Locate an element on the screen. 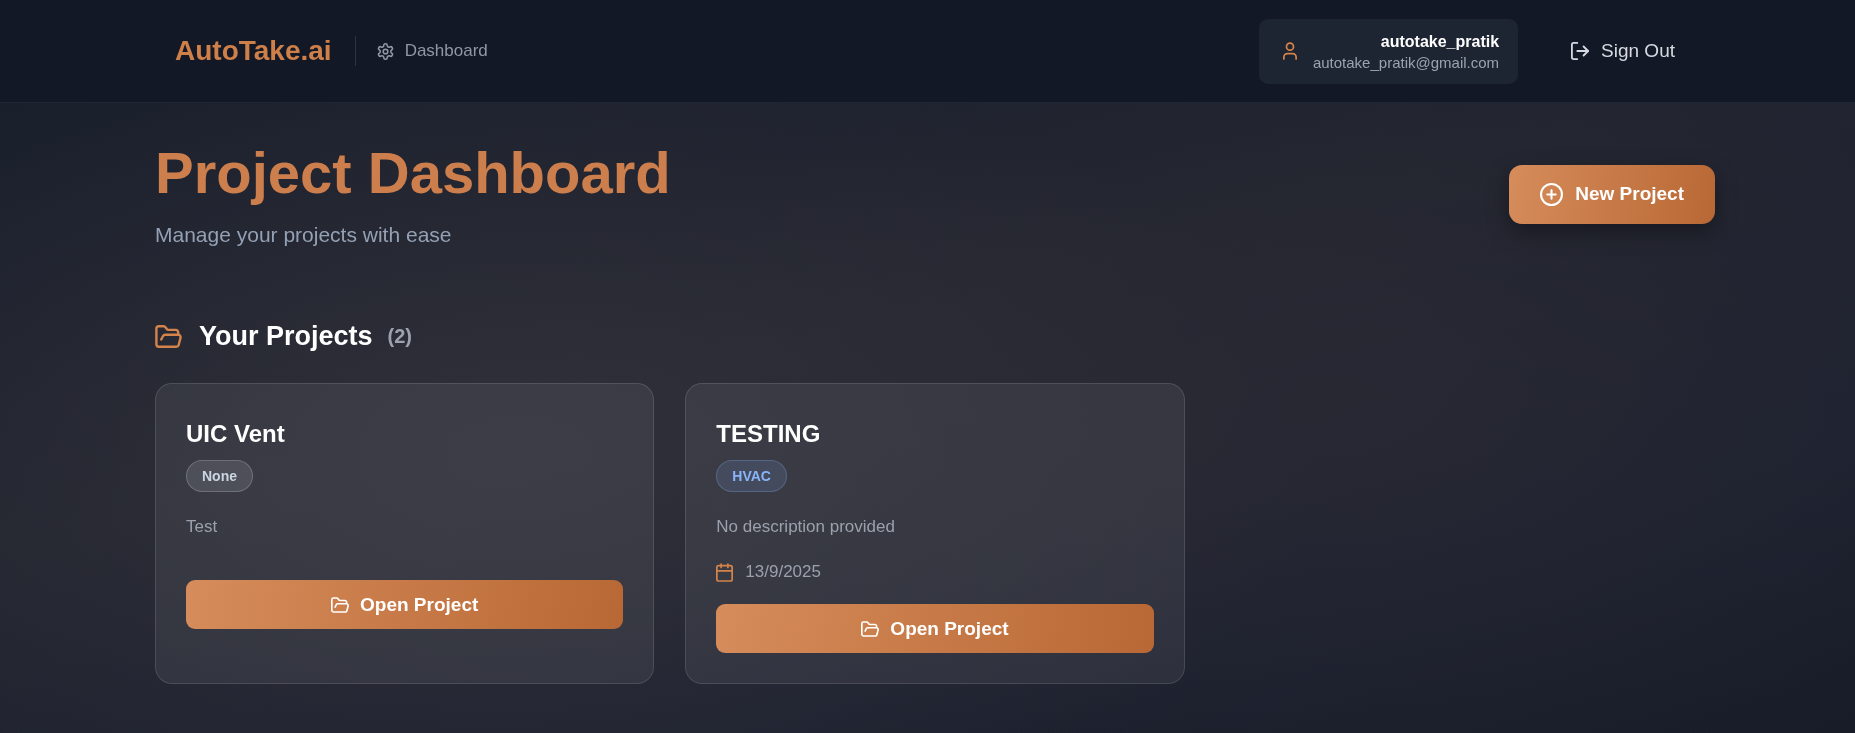 This screenshot has width=1855, height=733. user-name: autotake_pratik is located at coordinates (1440, 41).